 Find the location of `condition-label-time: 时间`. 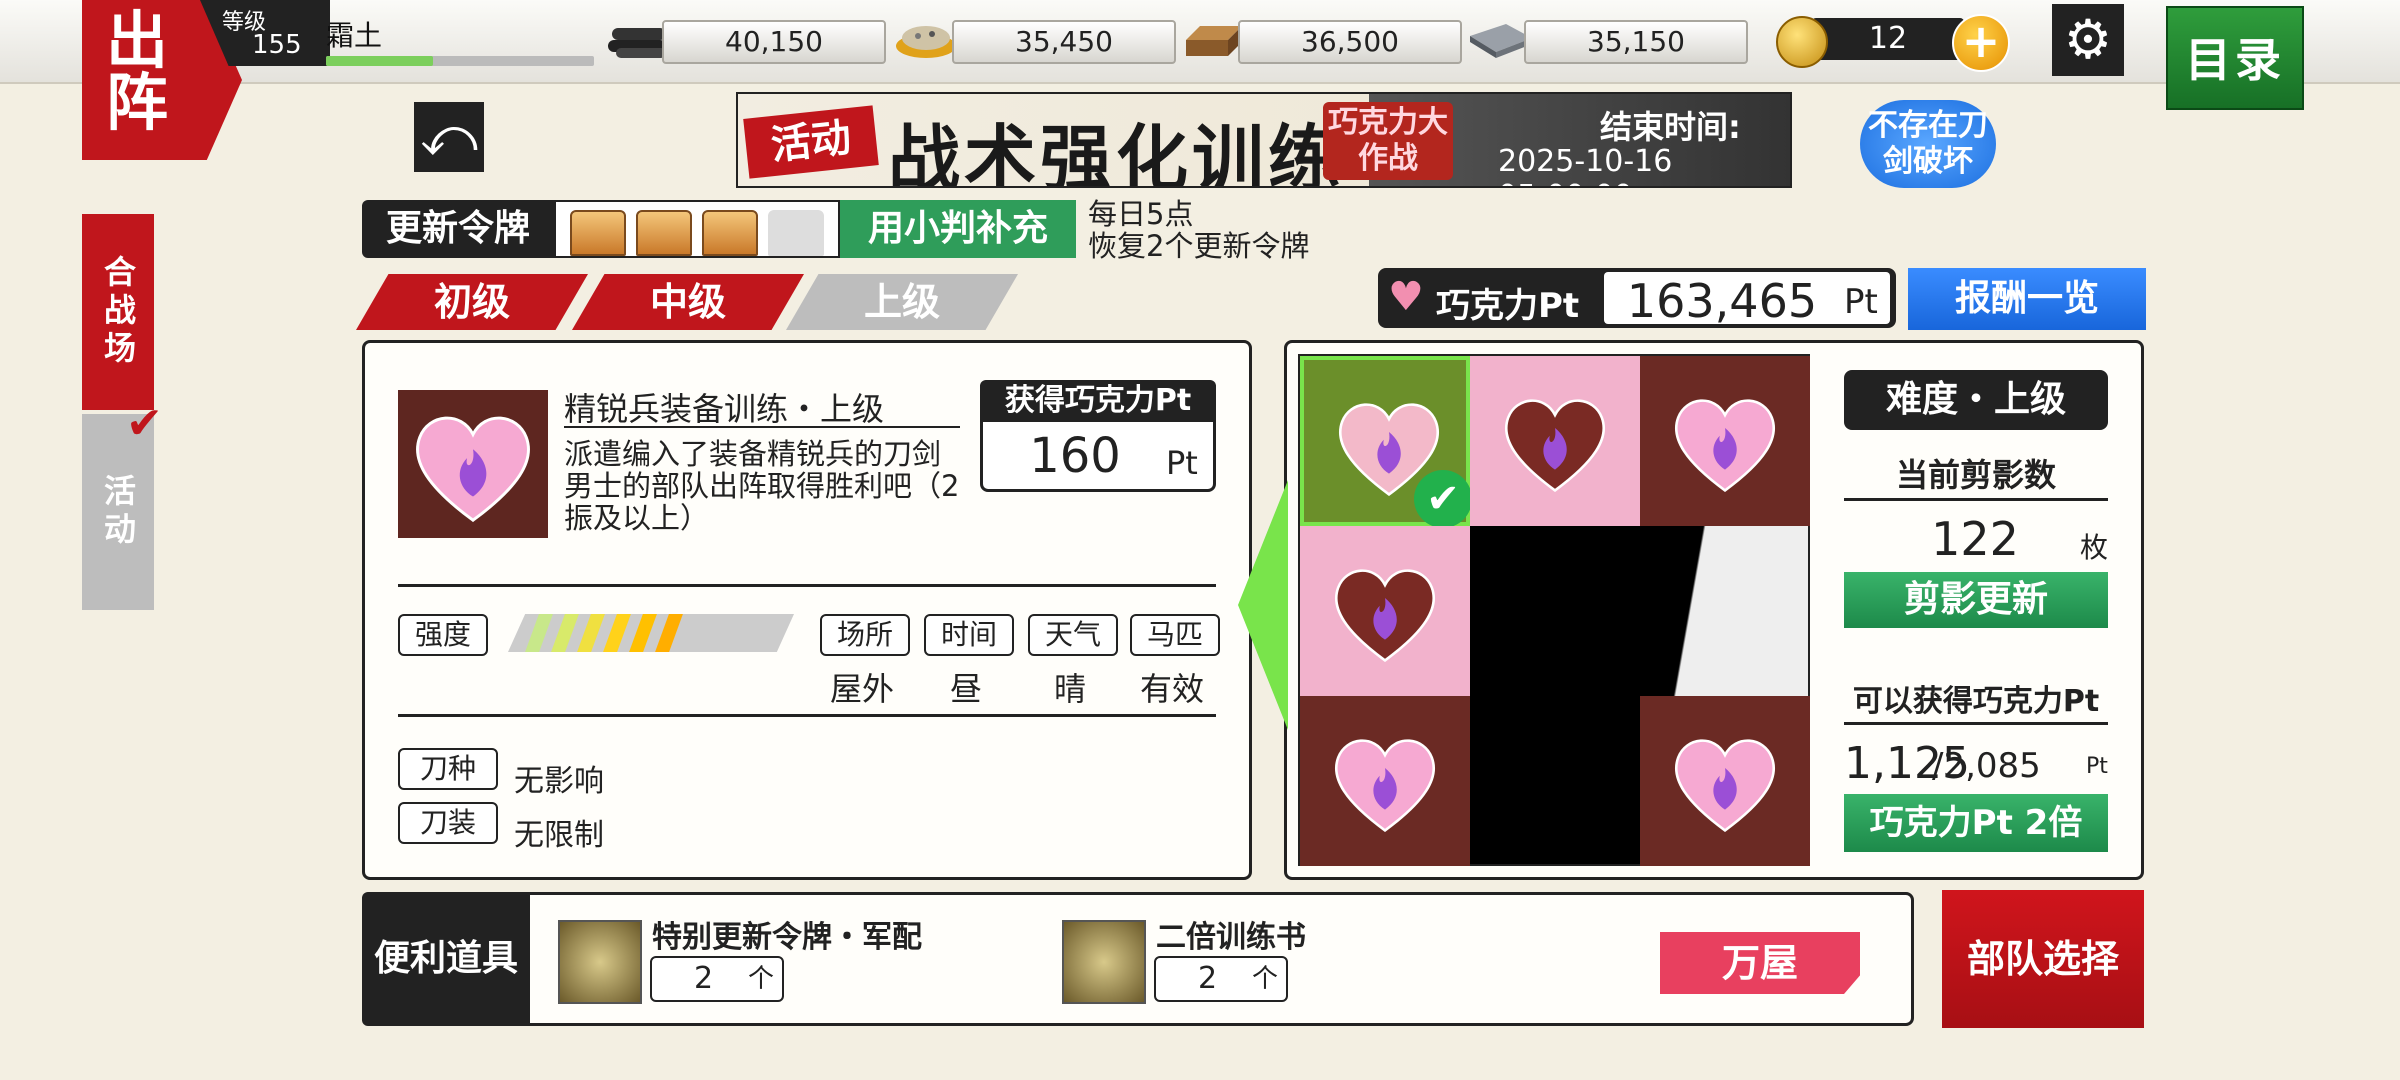

condition-label-time: 时间 is located at coordinates (969, 635).